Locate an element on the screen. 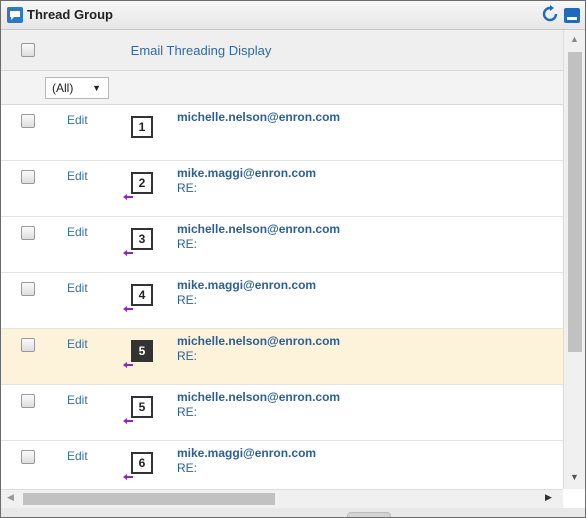 This screenshot has width=586, height=518. scroll-right-arrow-icon: ▶ is located at coordinates (548, 497).